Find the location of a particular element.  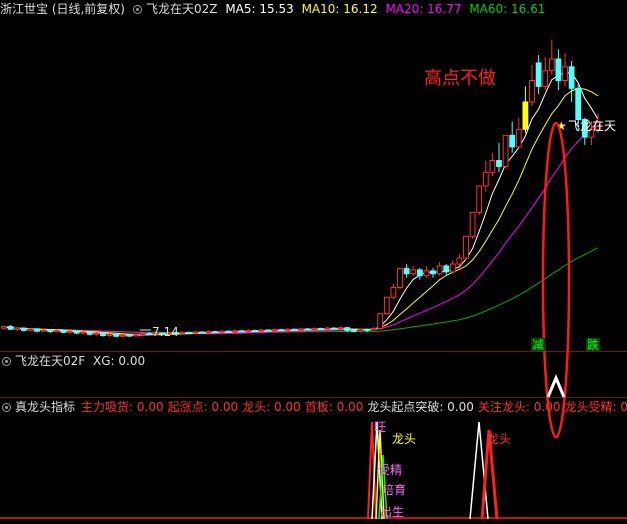

label-wang: 旺 is located at coordinates (380, 427).